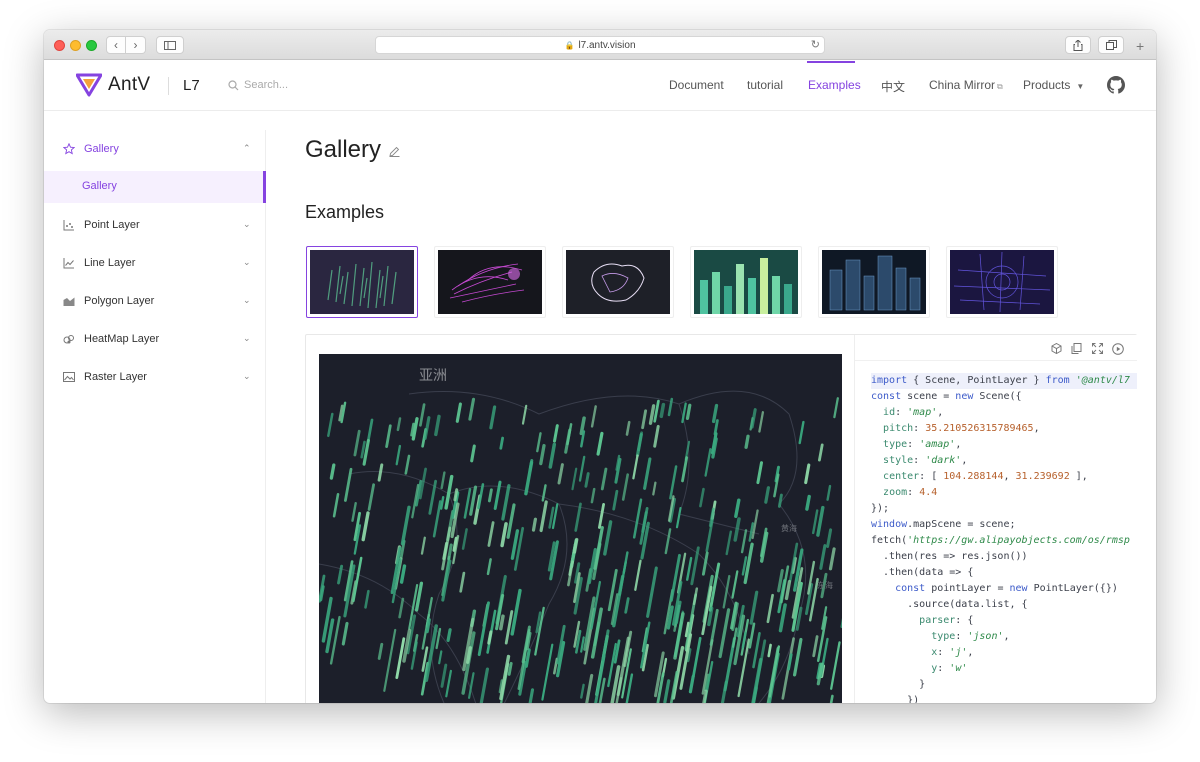 Image resolution: width=1200 pixels, height=762 pixels. I want to click on sidebar-item-heatmap-layer: HeatMap Layer ⌄, so click(155, 339).